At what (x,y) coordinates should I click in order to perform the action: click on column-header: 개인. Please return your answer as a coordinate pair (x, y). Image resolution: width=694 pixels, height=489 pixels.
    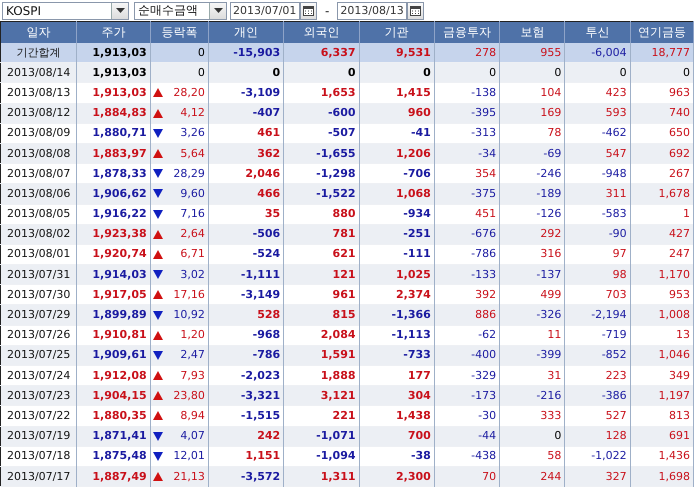
    Looking at the image, I should click on (246, 32).